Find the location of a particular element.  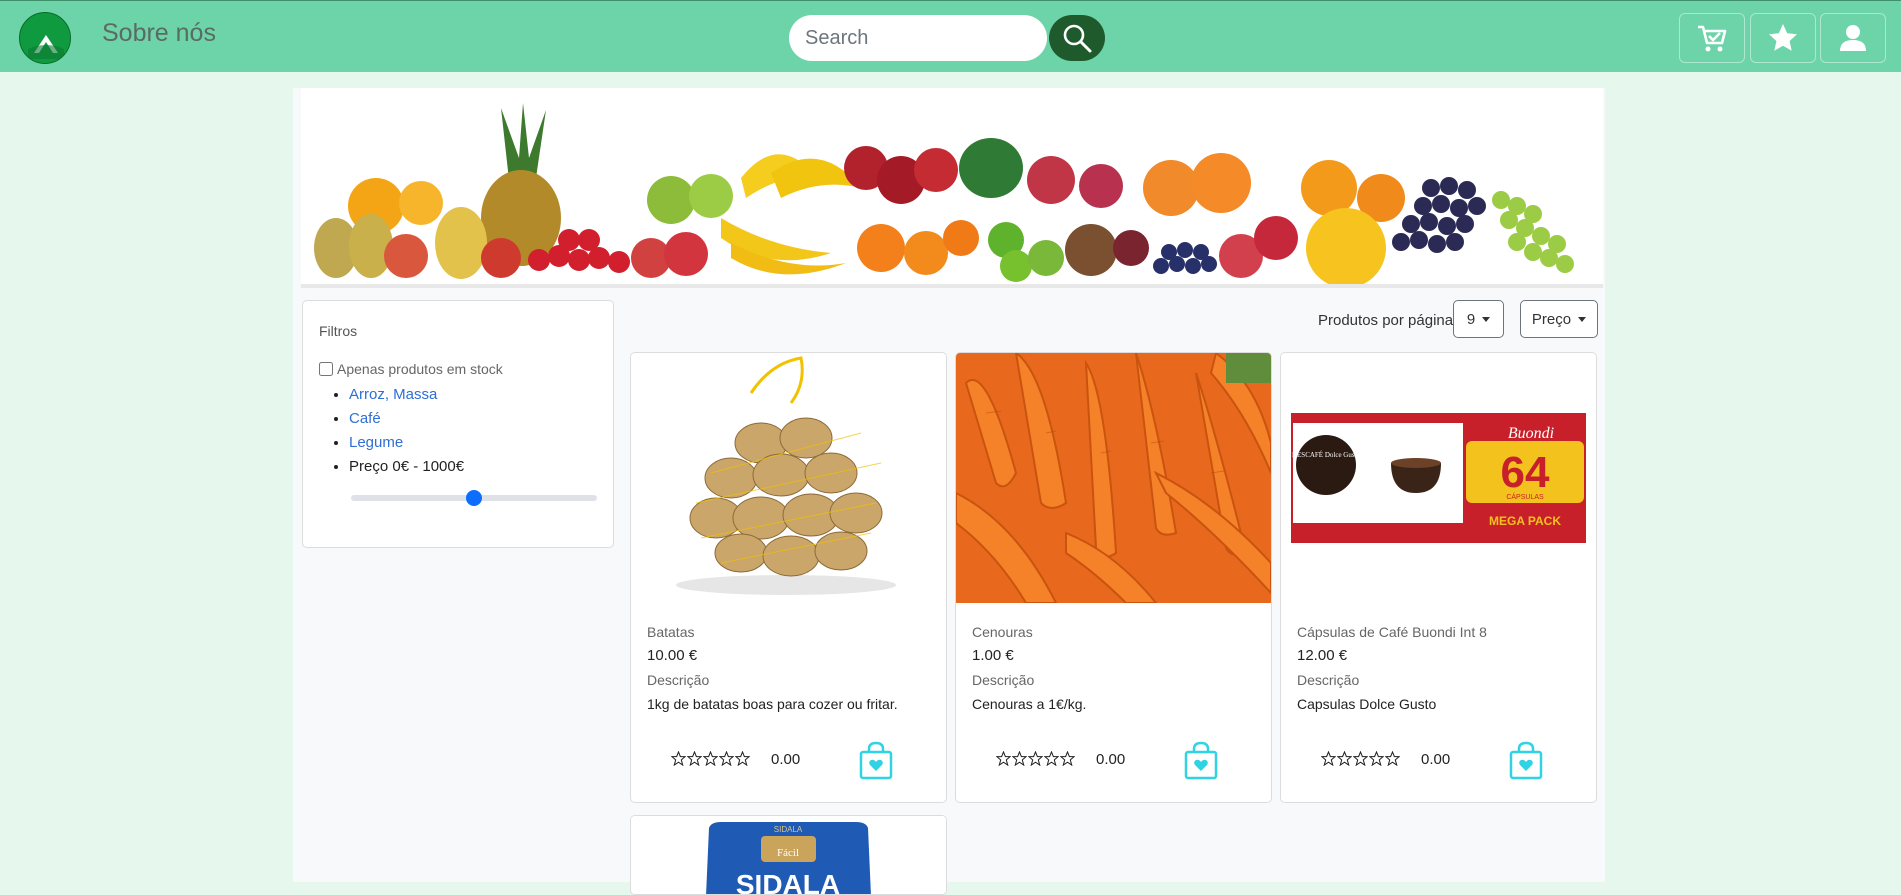

product-name: Batatas is located at coordinates (670, 632).